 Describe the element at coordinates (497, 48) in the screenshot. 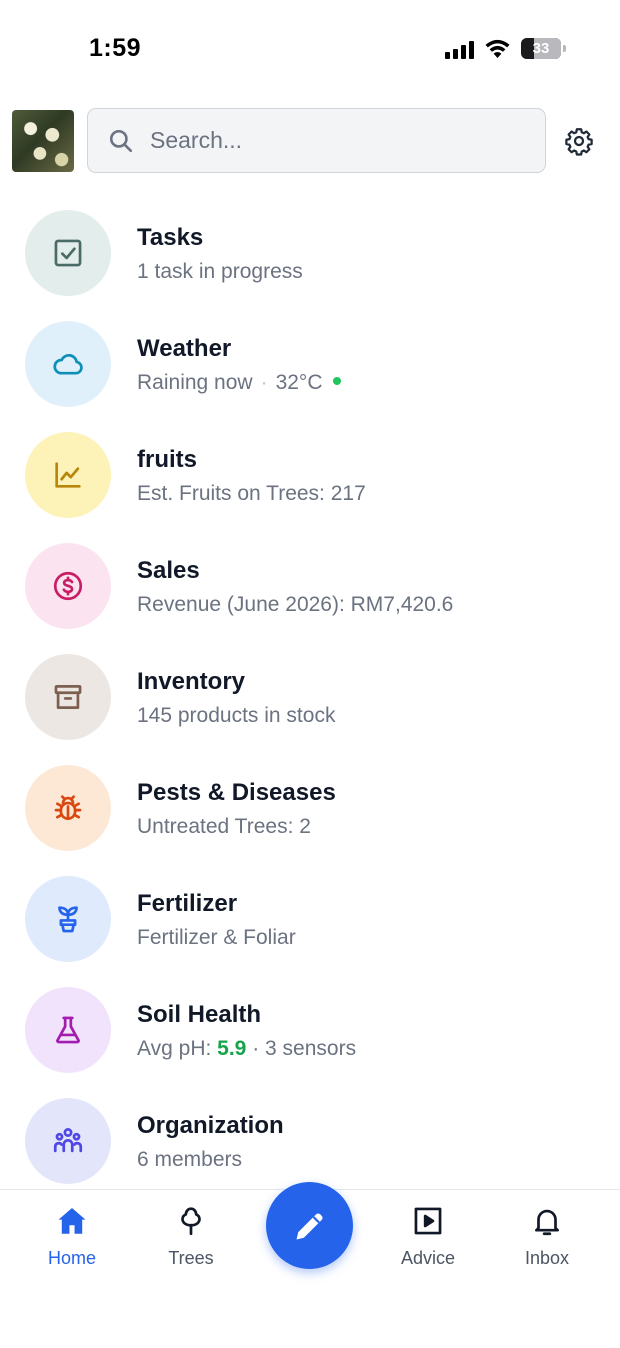

I see `wifi-icon` at that location.